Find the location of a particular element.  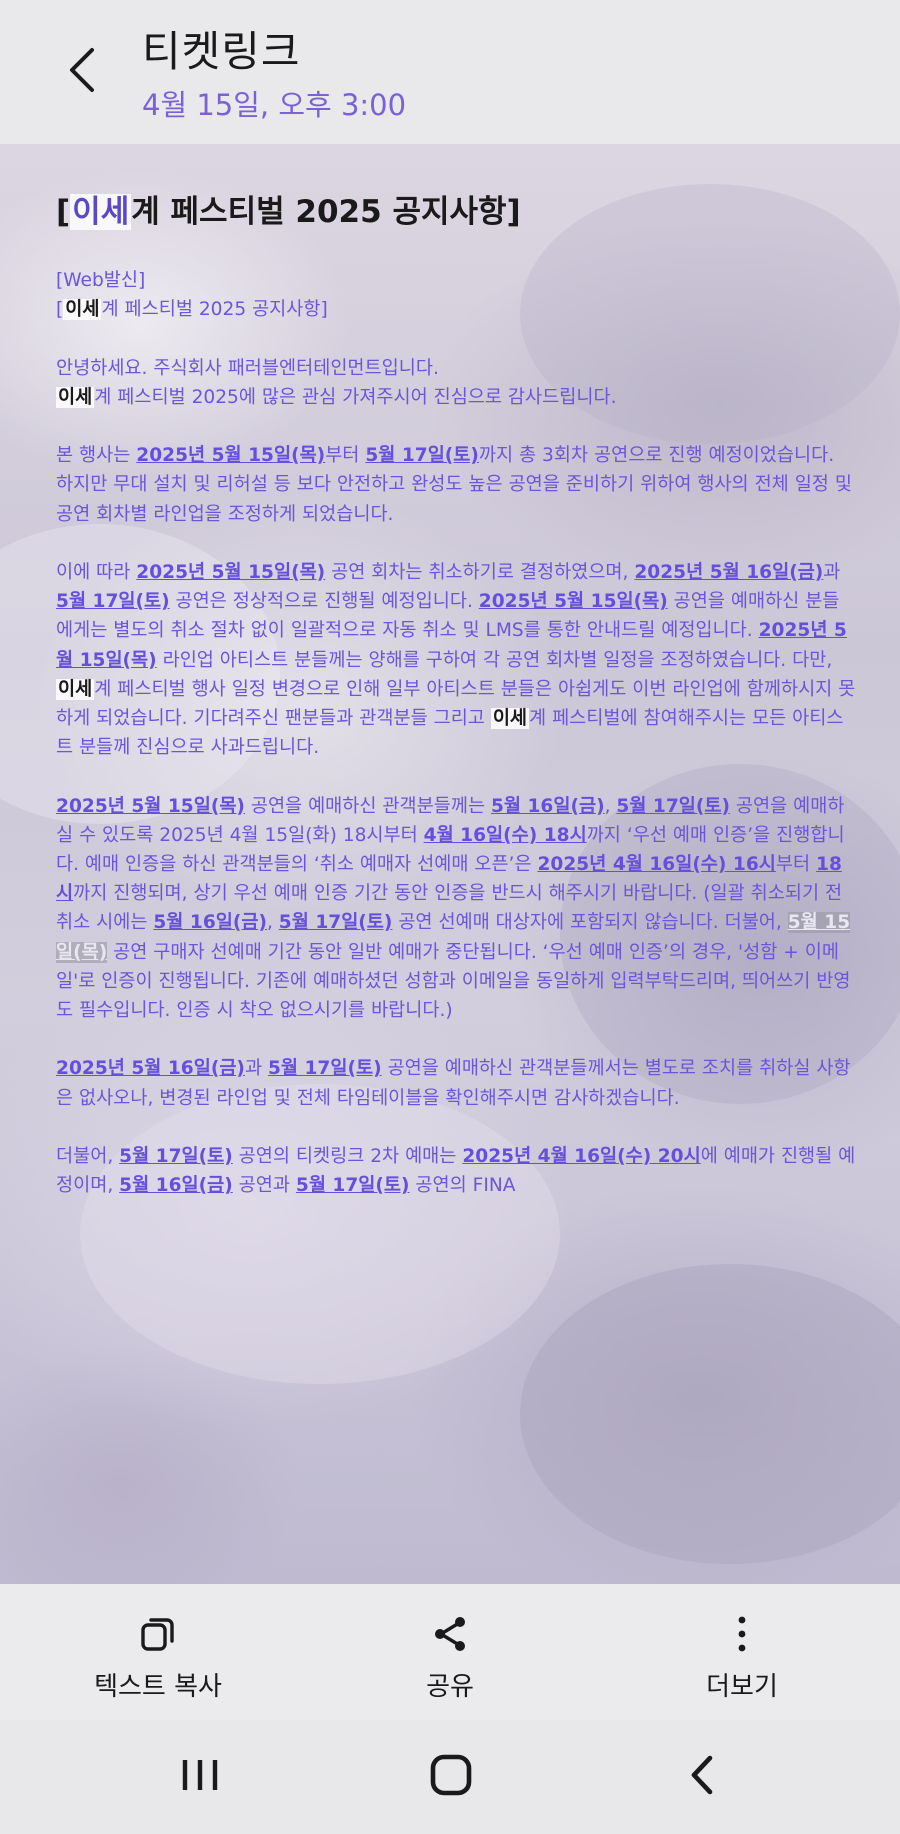

more-button: 더보기 is located at coordinates (742, 1652).